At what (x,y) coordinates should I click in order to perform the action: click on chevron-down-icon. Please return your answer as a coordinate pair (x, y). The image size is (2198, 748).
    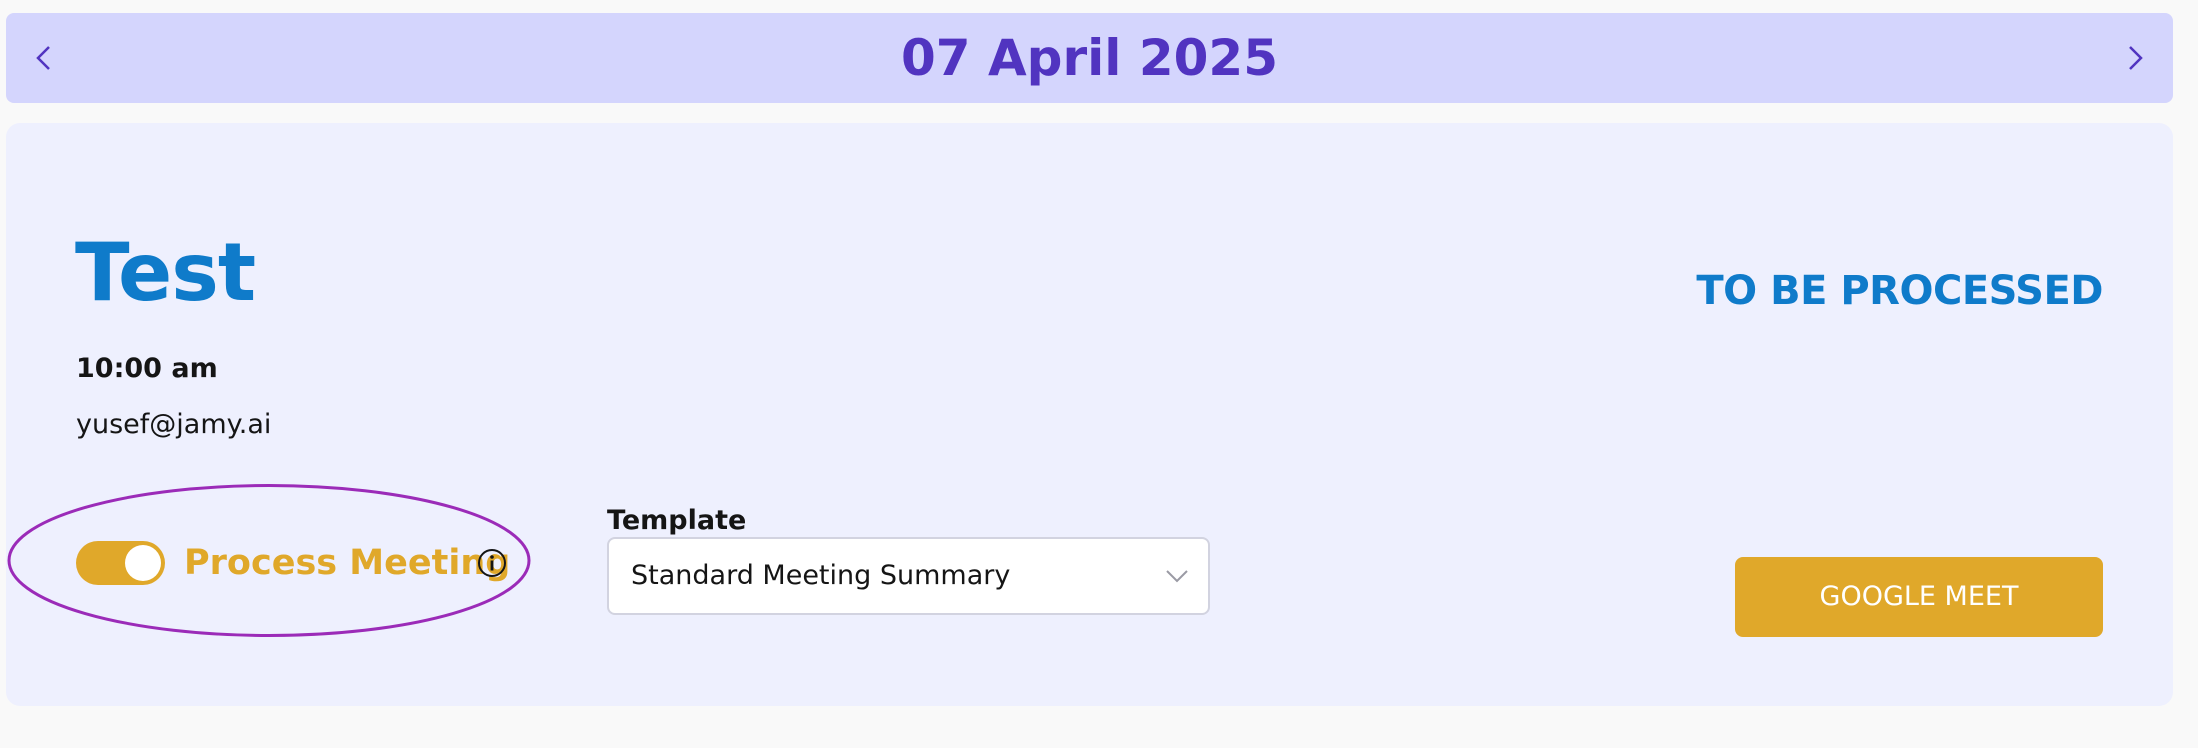
    Looking at the image, I should click on (1177, 576).